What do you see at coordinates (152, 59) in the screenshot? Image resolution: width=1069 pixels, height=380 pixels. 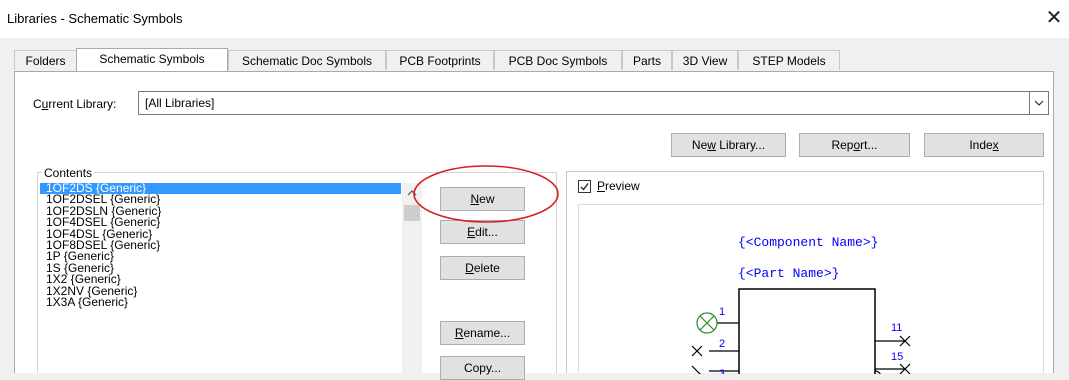 I see `tab-schematic-symbols: Schematic Symbols` at bounding box center [152, 59].